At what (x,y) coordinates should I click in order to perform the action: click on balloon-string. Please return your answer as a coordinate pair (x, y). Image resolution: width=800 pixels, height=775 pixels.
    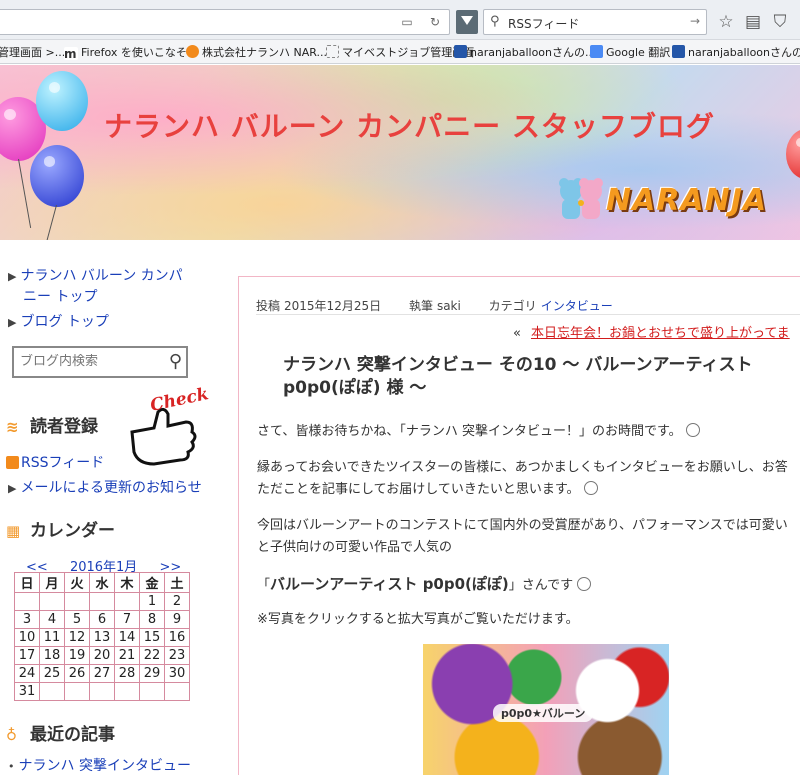
    Looking at the image, I should click on (51, 222).